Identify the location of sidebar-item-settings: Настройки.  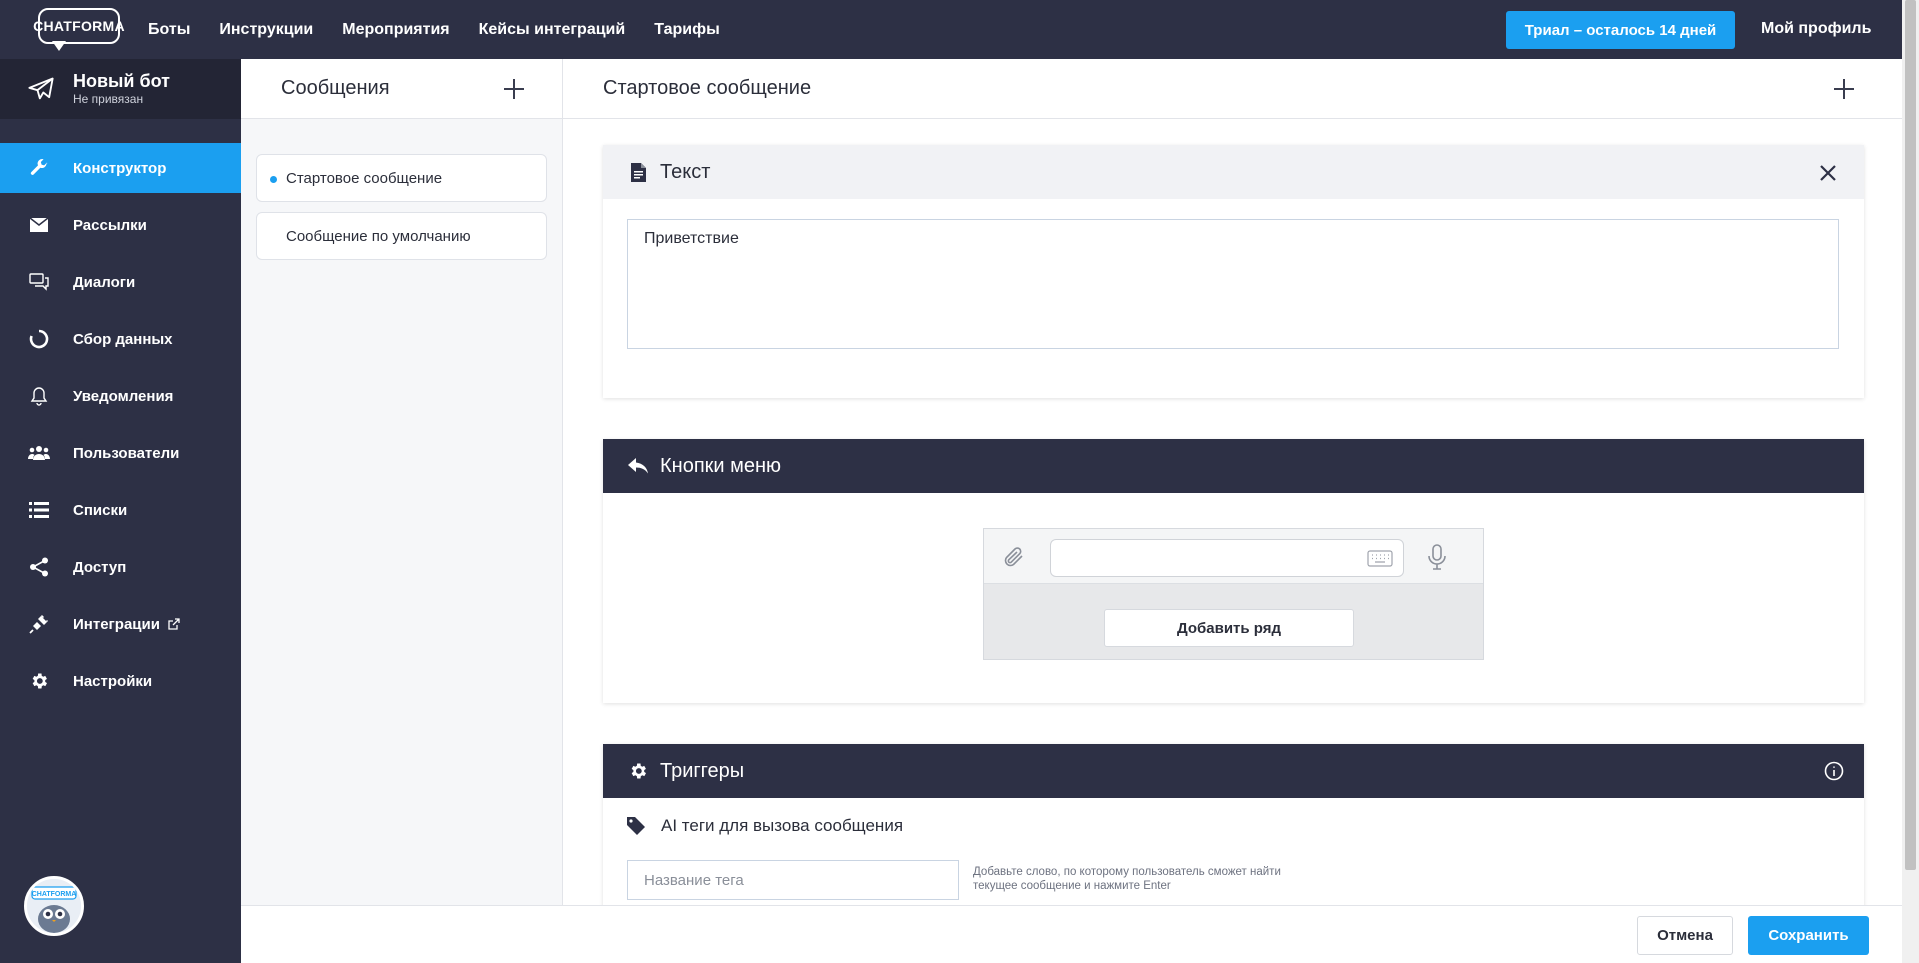
(120, 681).